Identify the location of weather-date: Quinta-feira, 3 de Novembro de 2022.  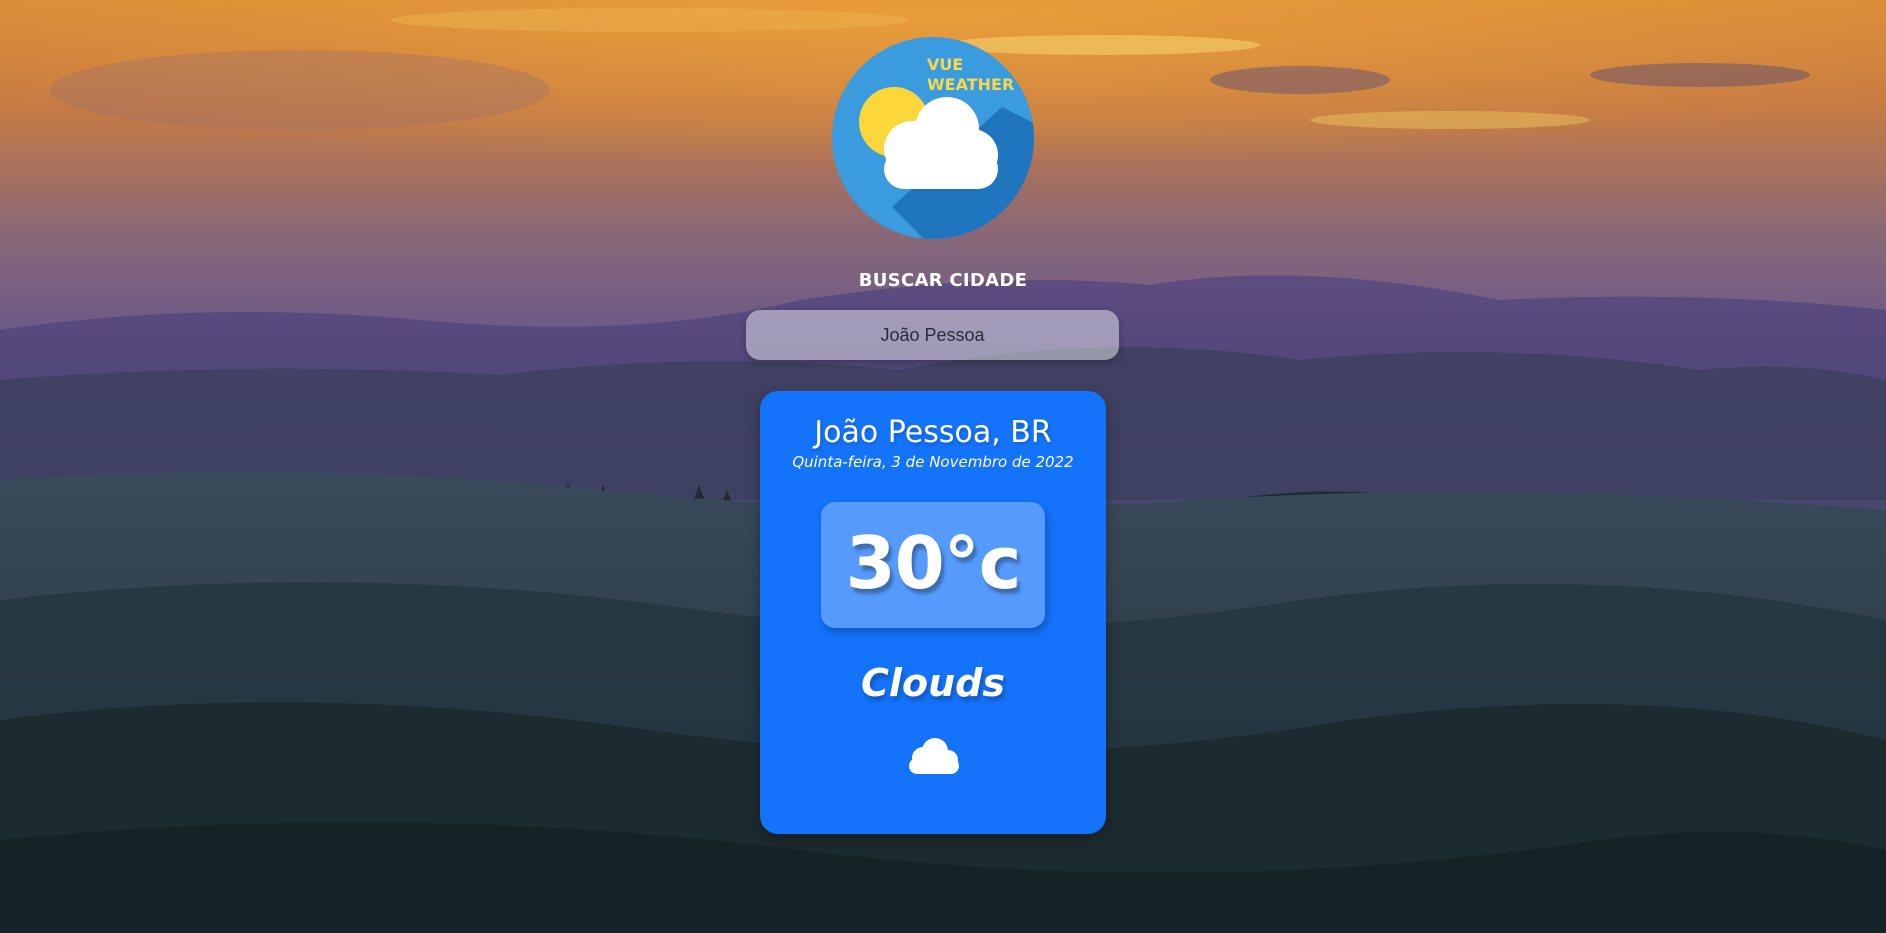
(933, 462).